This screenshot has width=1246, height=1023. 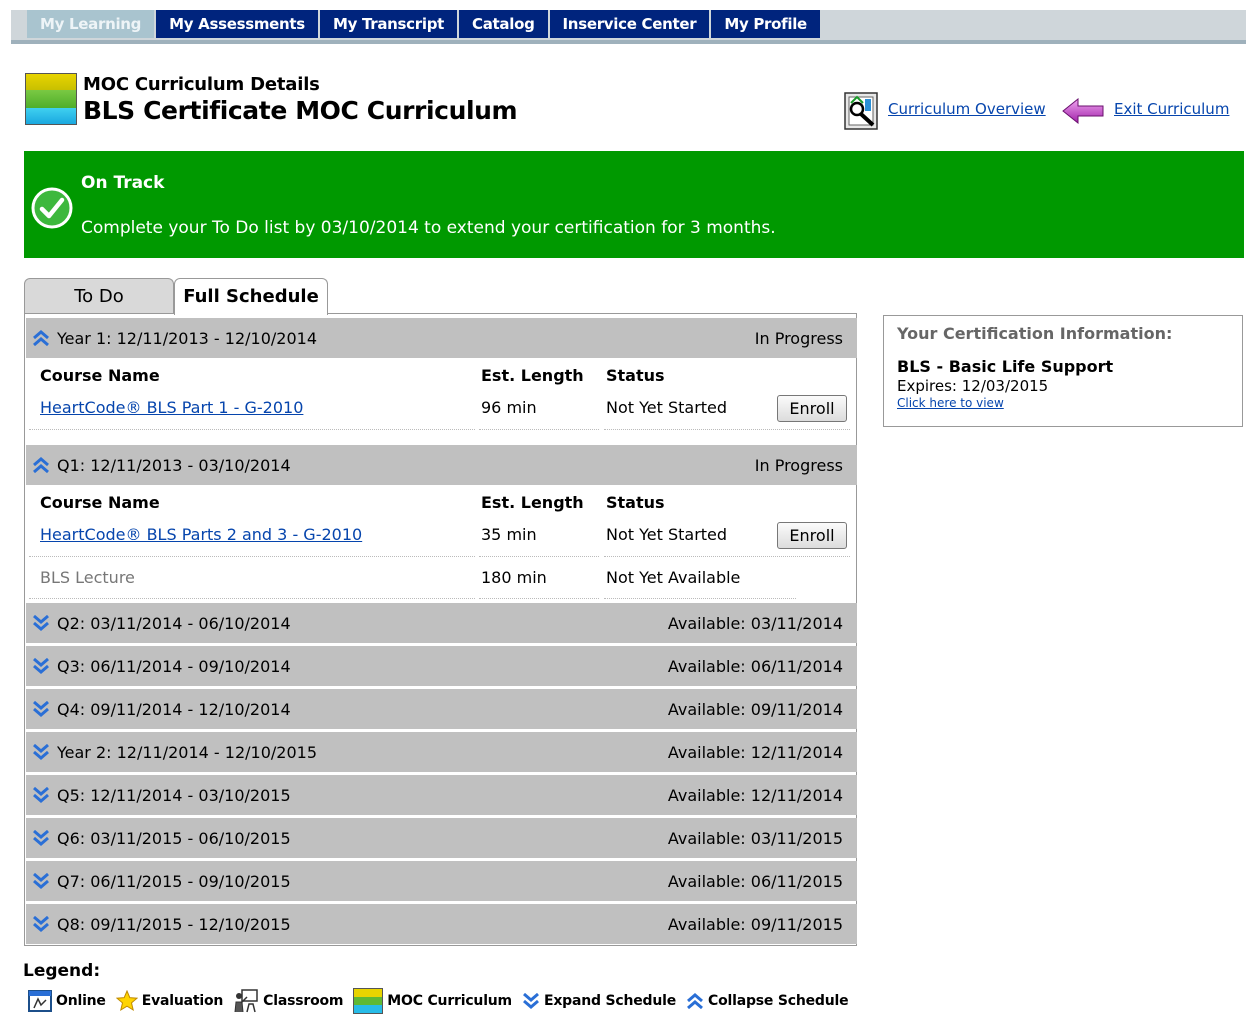 What do you see at coordinates (973, 386) in the screenshot?
I see `certification-expires: Expires: 12/03/2015` at bounding box center [973, 386].